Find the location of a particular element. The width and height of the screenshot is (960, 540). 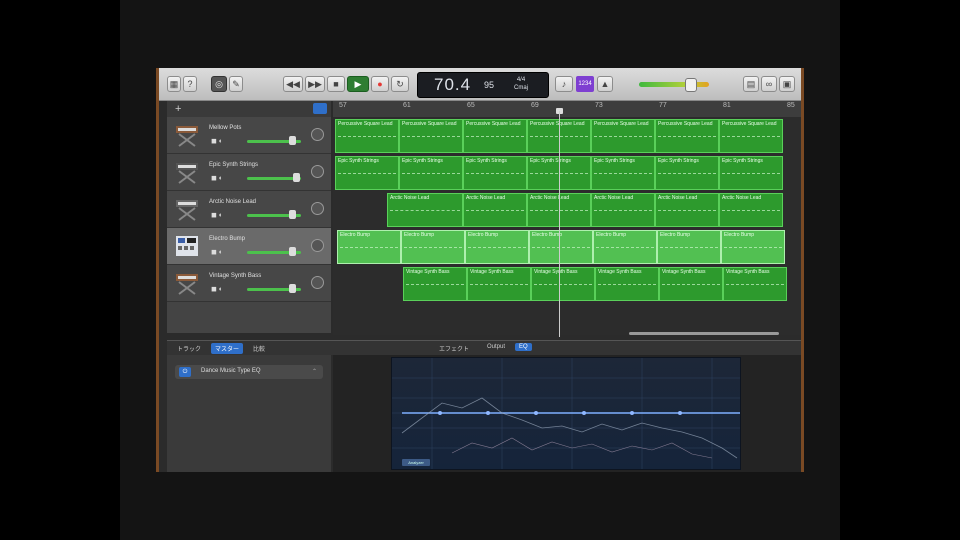

analyzer-button: Analyzer is located at coordinates (416, 462).